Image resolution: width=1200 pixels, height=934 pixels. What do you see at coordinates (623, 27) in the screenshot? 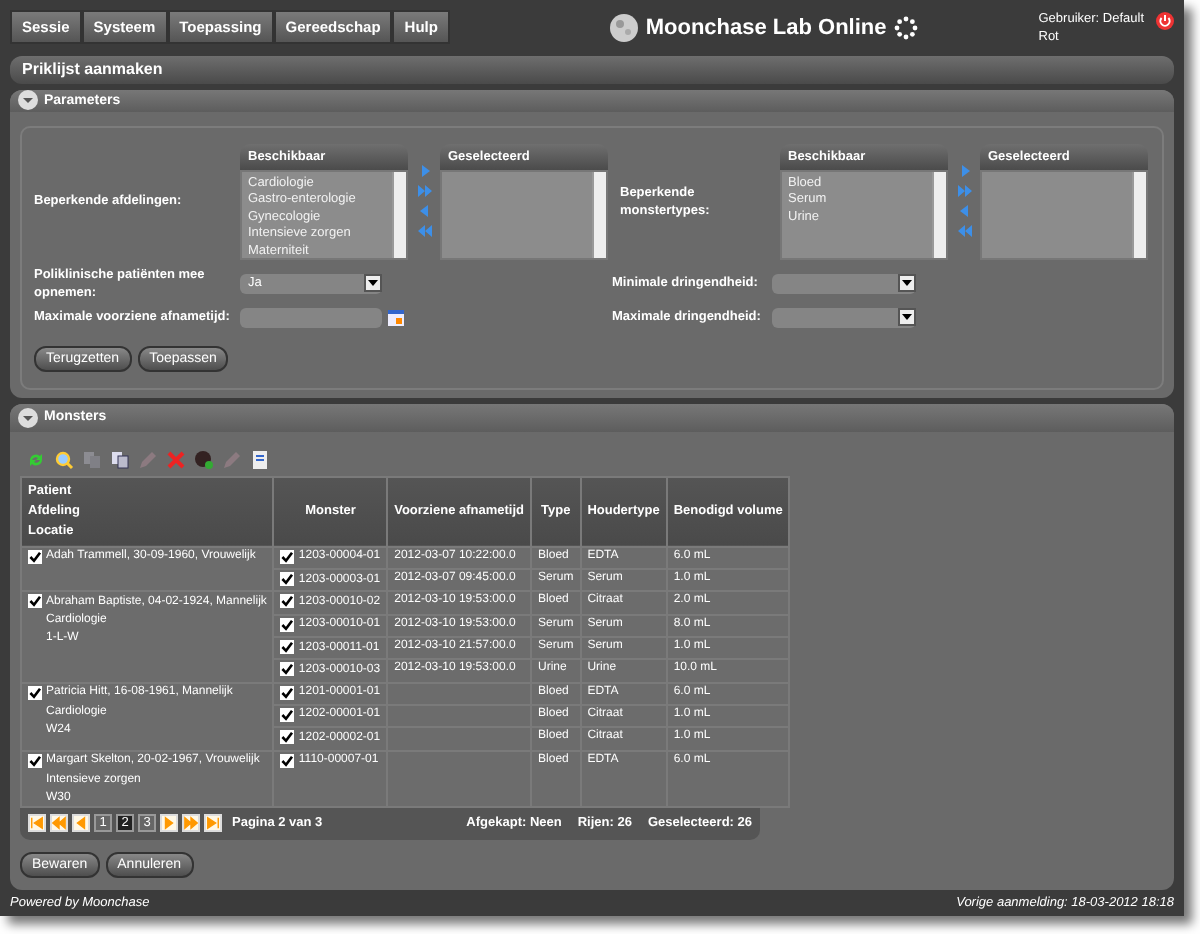
I see `moon-icon` at bounding box center [623, 27].